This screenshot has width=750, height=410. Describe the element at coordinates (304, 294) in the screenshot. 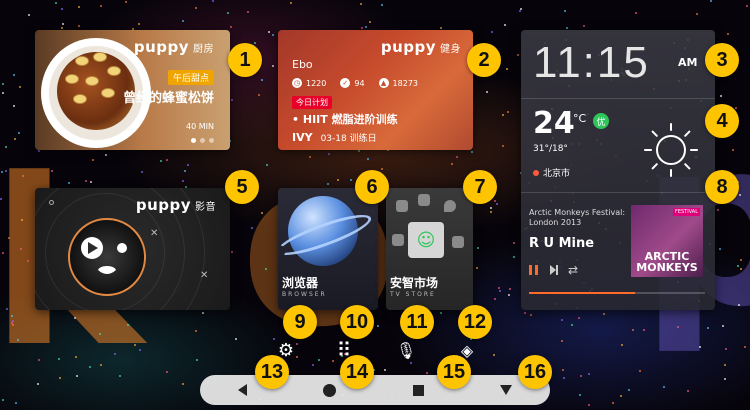

I see `browser-sublabel: BROWSER` at that location.